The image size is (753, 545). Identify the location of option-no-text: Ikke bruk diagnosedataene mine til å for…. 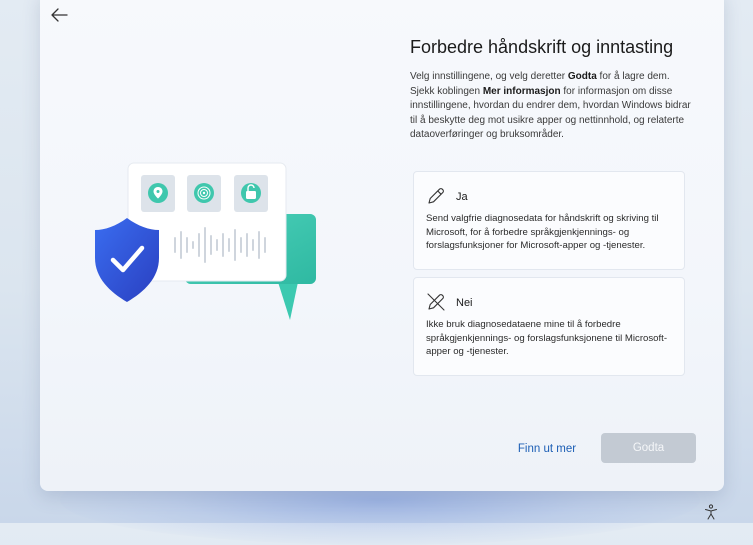
(547, 338).